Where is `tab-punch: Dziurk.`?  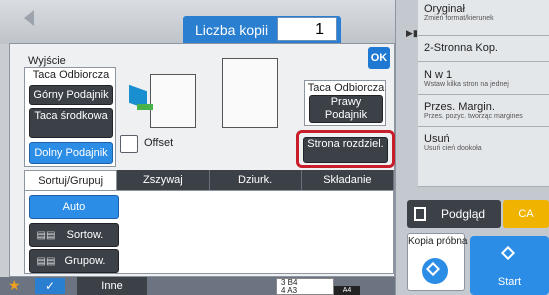
tab-punch: Dziurk. is located at coordinates (255, 180).